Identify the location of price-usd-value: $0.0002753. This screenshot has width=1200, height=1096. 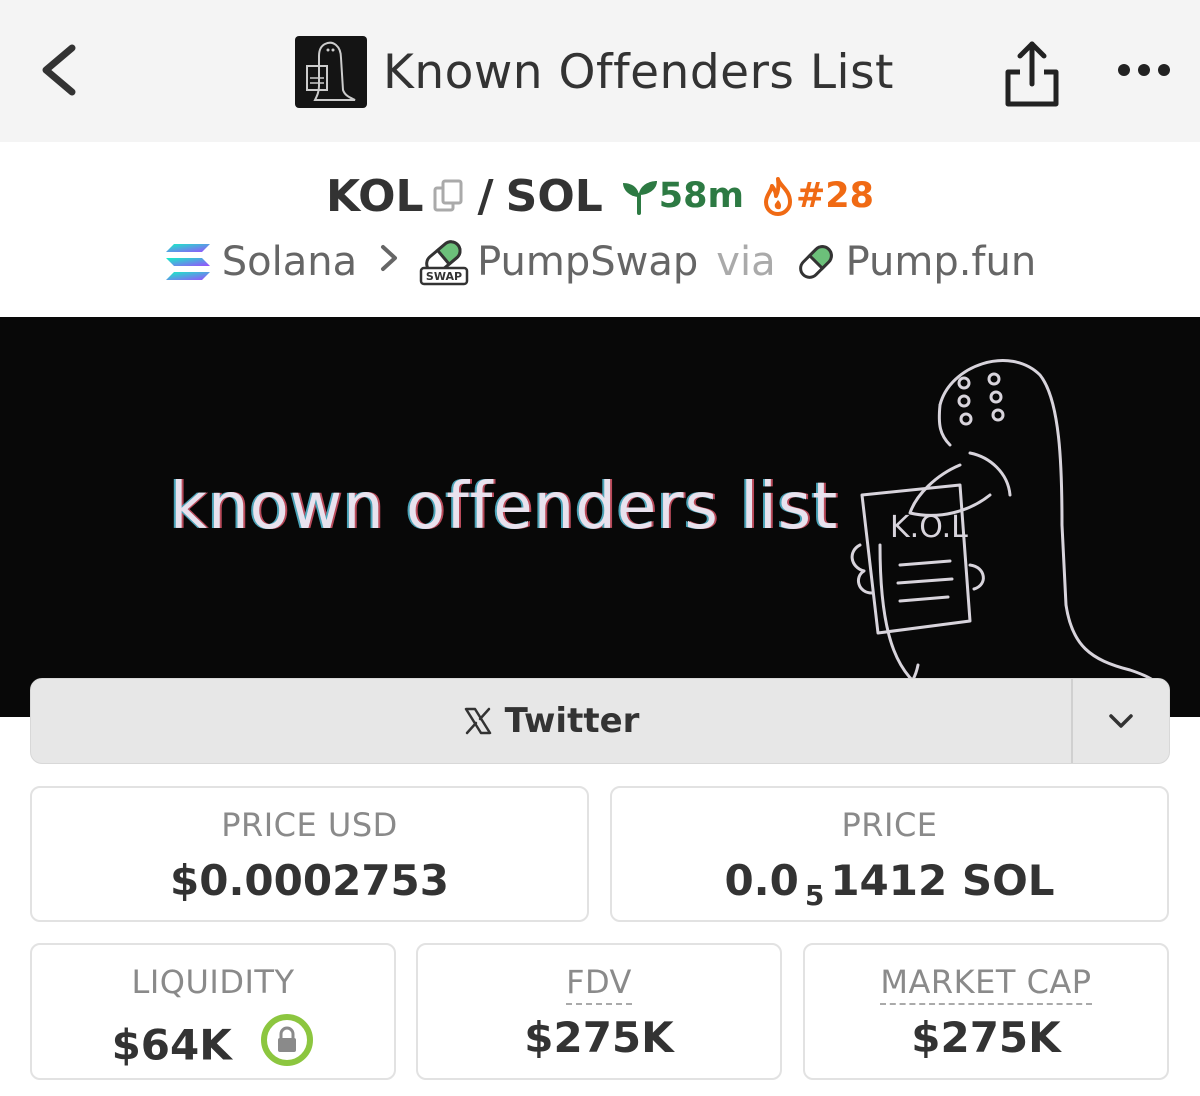
(309, 880).